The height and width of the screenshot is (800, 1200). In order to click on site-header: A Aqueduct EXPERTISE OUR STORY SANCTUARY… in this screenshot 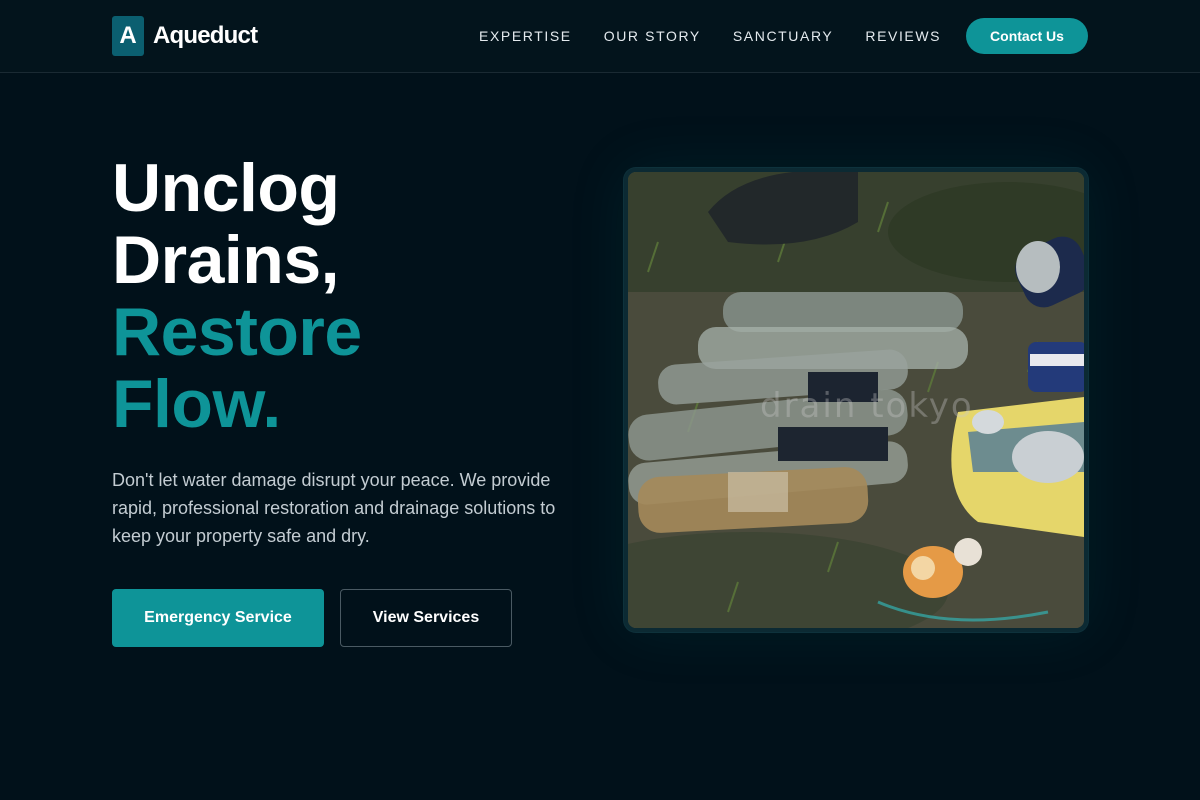, I will do `click(600, 36)`.